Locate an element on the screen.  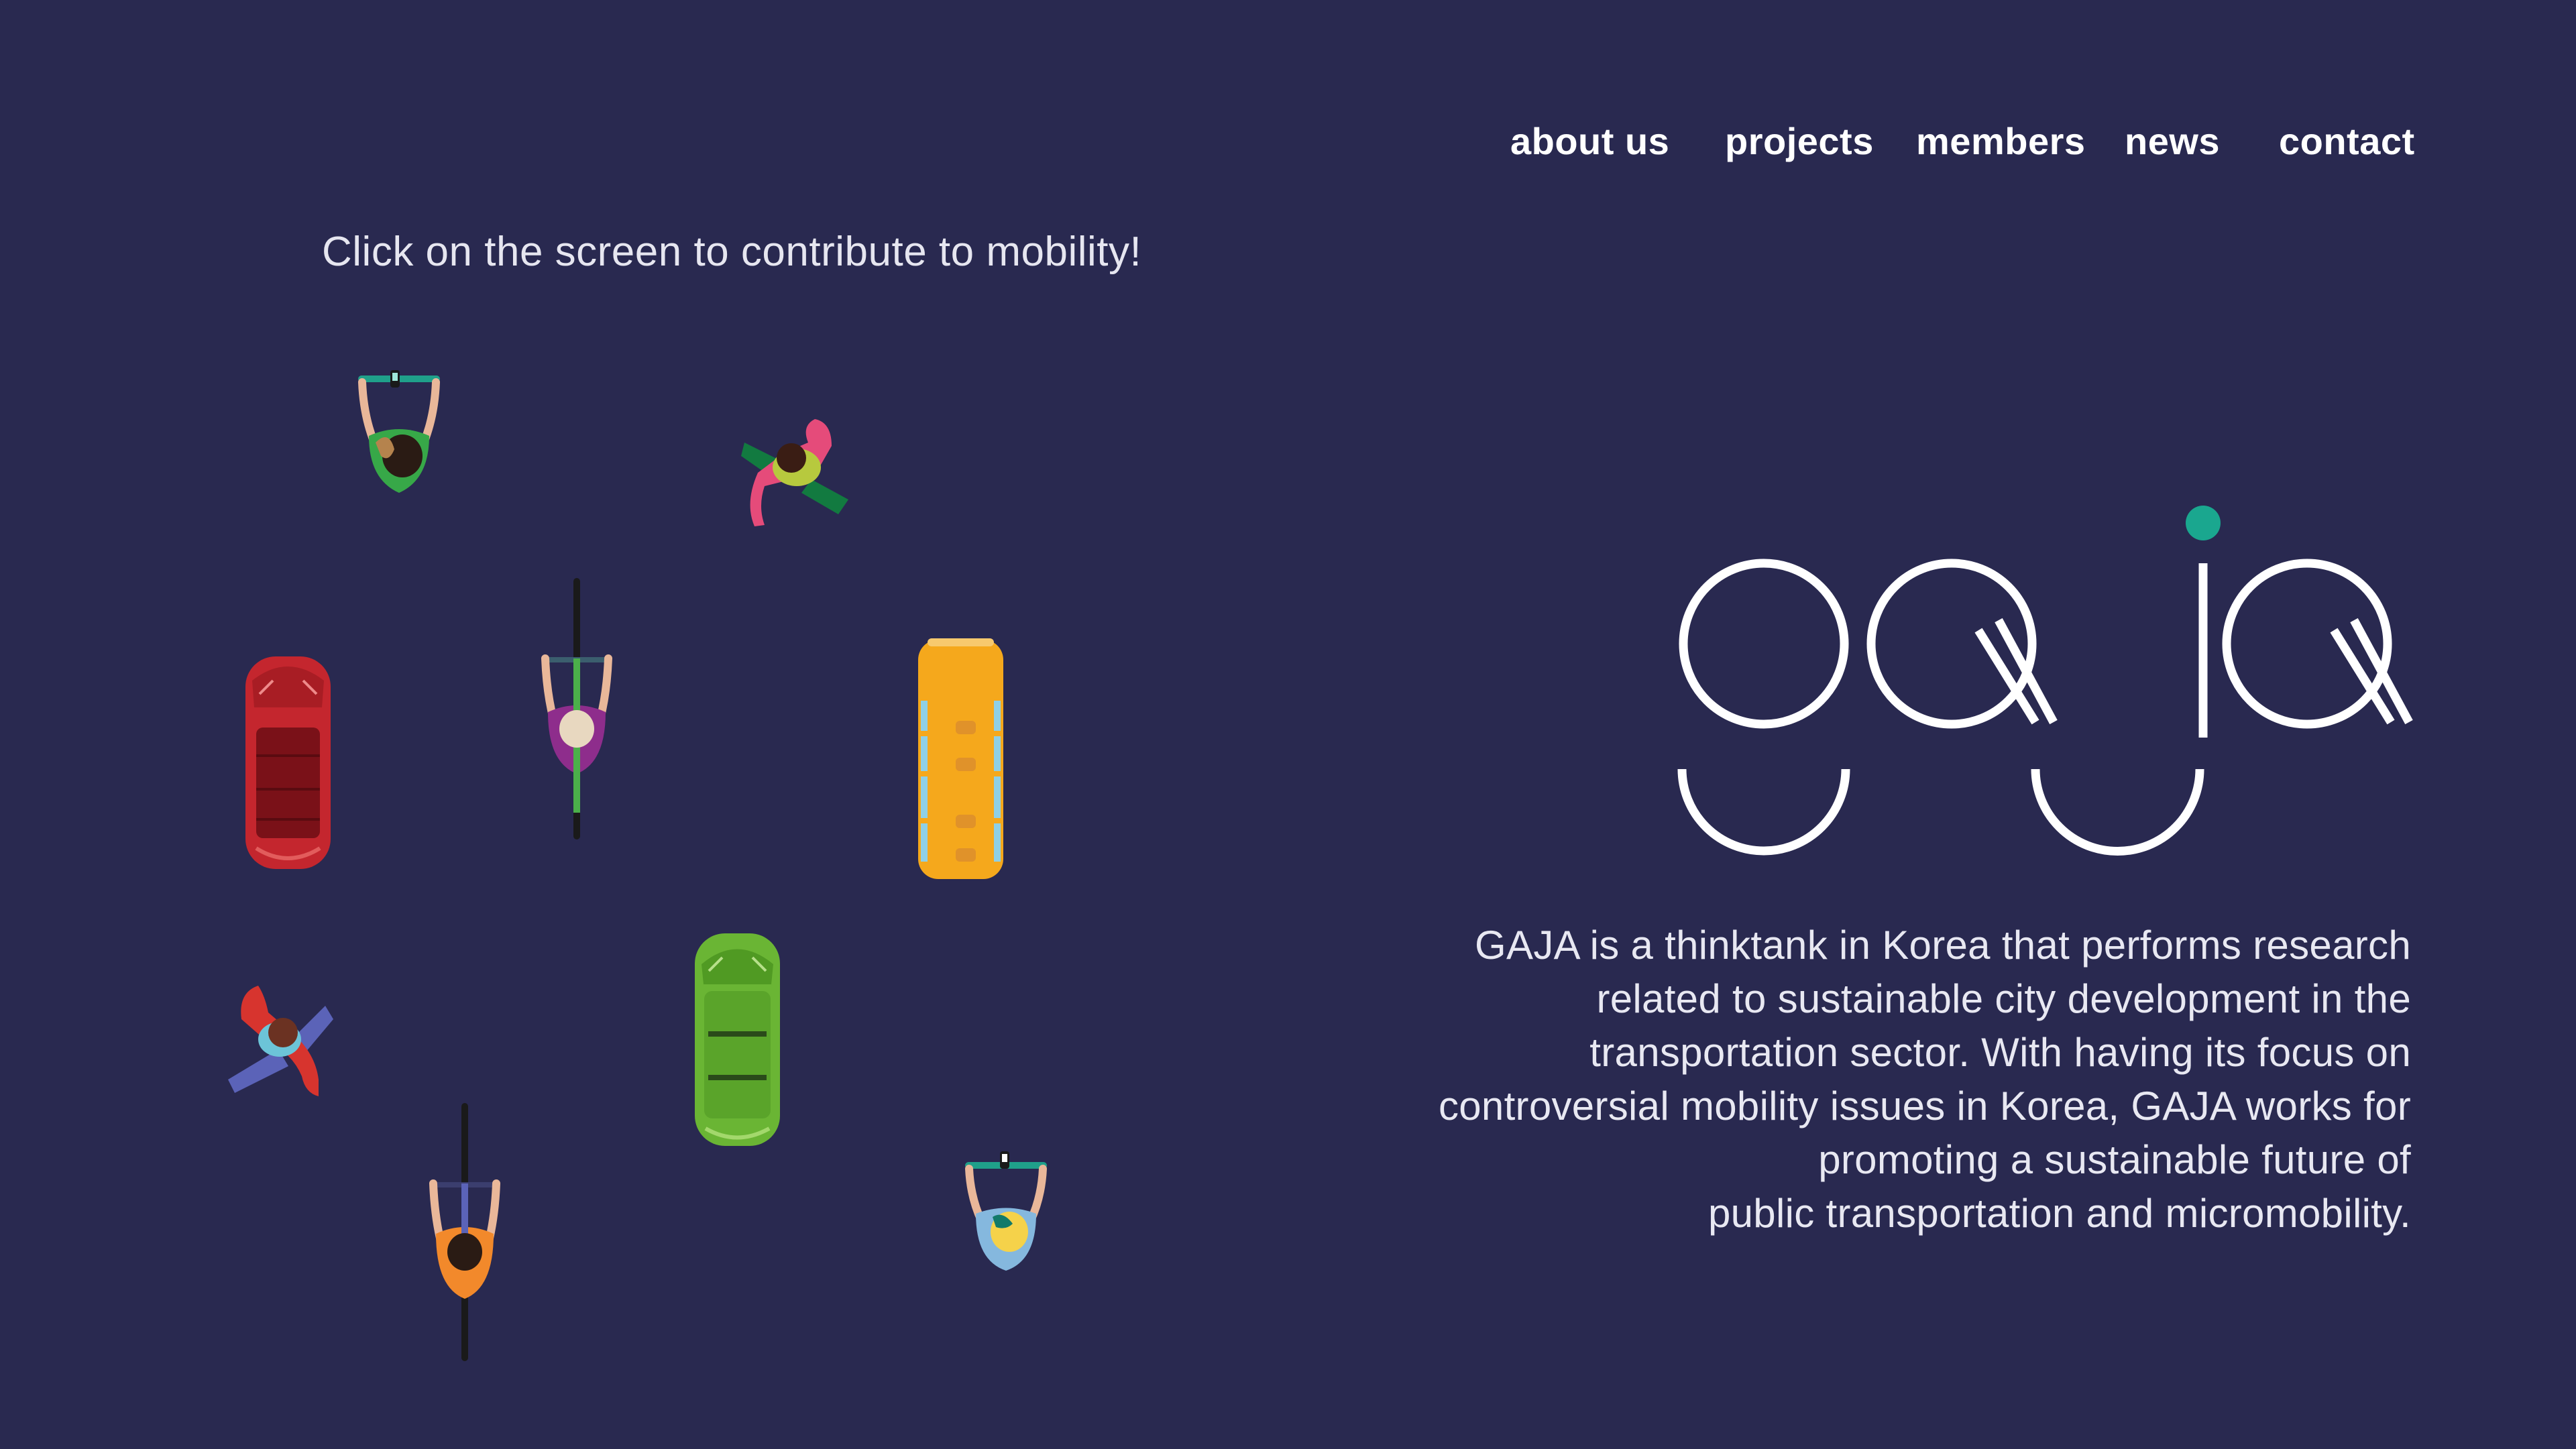
cyclist-orange is located at coordinates (464, 1232).